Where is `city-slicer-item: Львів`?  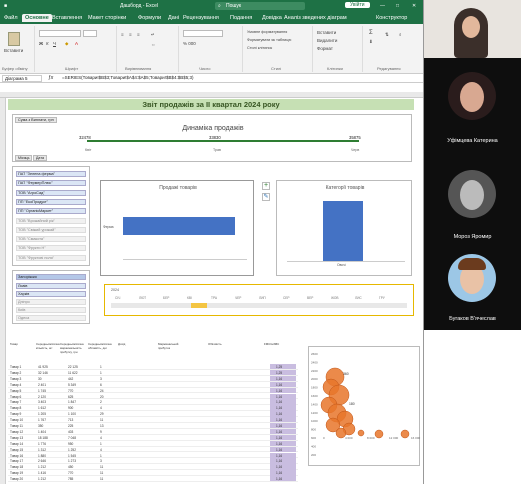 city-slicer-item: Львів is located at coordinates (51, 286).